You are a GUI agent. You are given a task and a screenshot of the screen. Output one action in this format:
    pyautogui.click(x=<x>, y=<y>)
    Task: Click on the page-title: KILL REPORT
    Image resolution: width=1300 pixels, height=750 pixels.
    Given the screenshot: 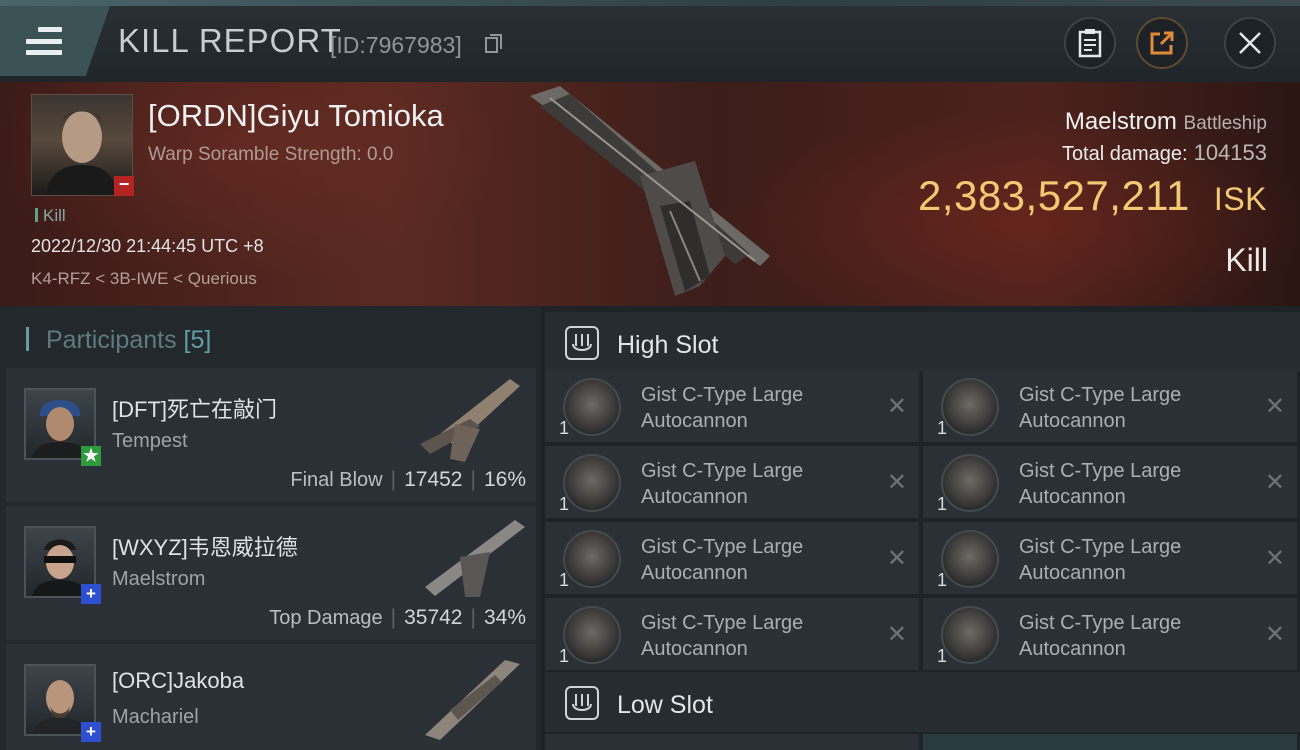 What is the action you would take?
    pyautogui.click(x=230, y=40)
    